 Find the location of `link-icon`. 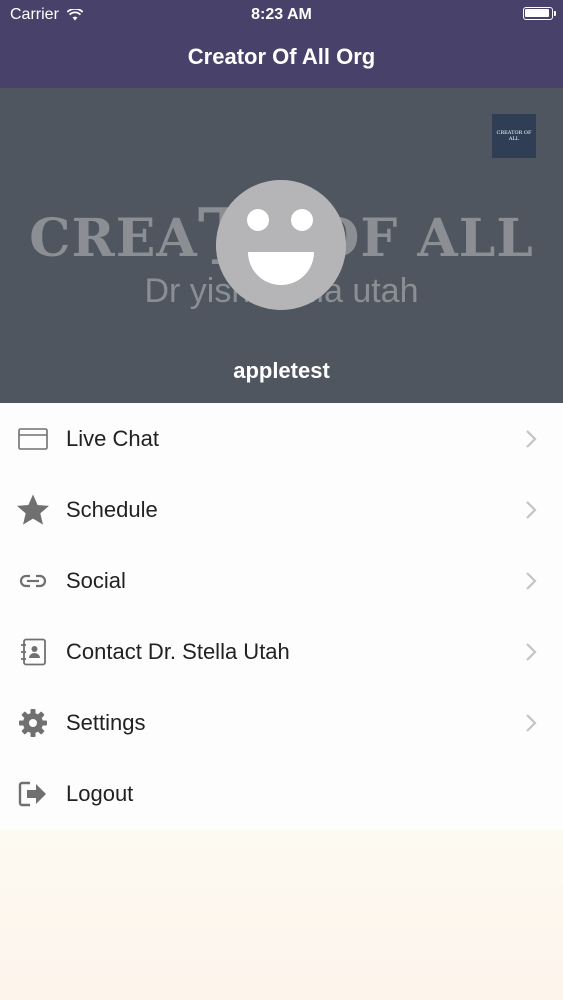

link-icon is located at coordinates (33, 581).